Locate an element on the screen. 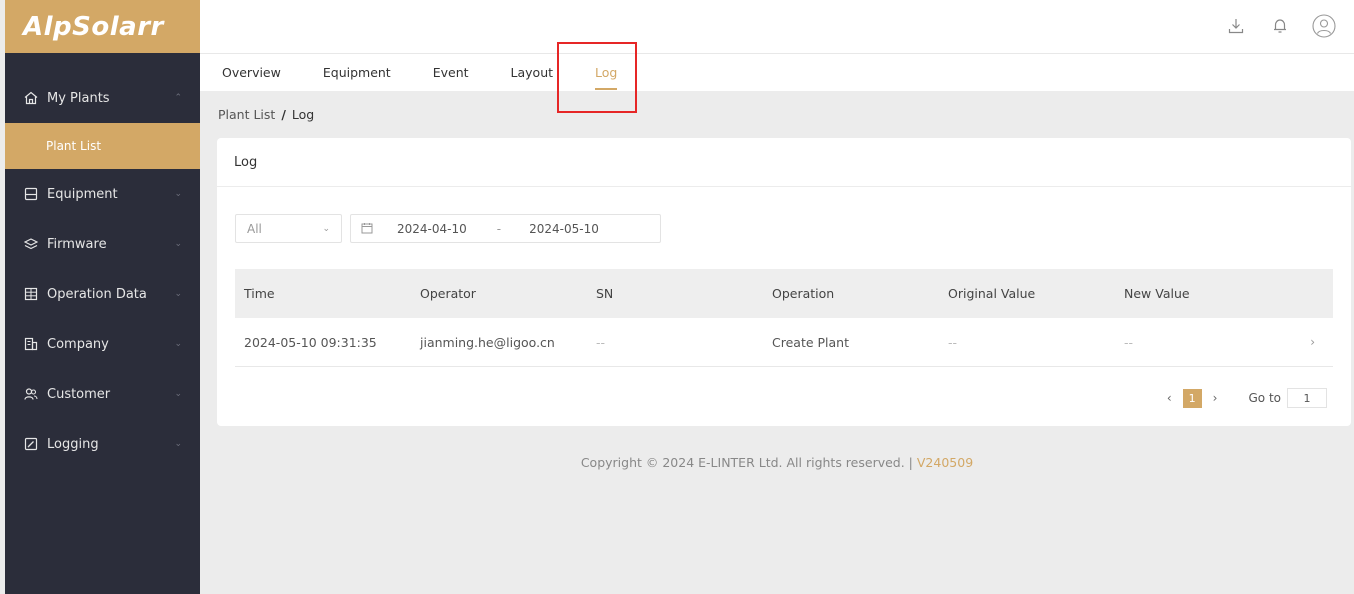 The image size is (1354, 594). sidebar-item-firmware: Firmware ⌄ is located at coordinates (102, 244).